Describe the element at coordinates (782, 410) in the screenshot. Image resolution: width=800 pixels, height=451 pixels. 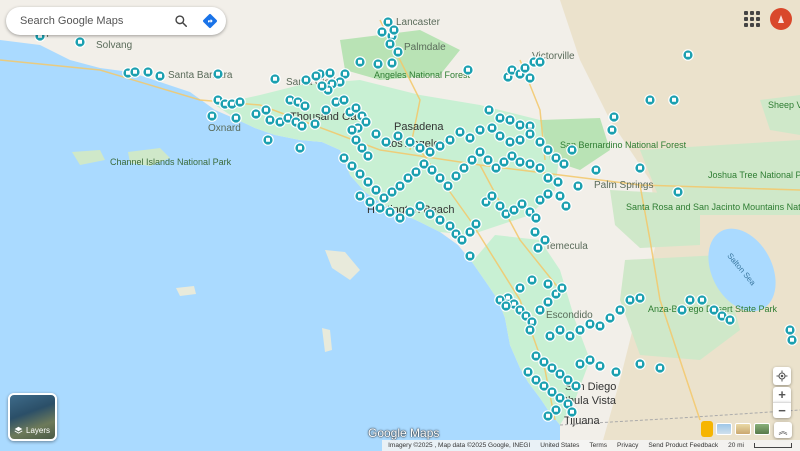
I see `zoom-out-button: −` at that location.